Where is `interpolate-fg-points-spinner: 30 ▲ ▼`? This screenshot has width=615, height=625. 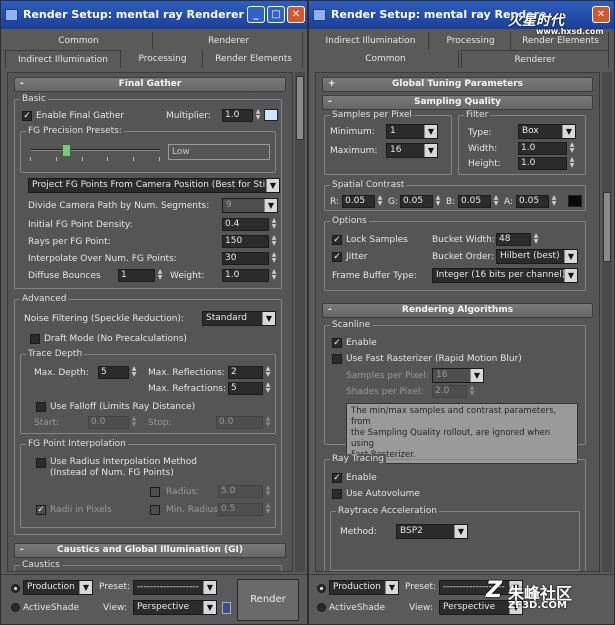 interpolate-fg-points-spinner: 30 ▲ ▼ is located at coordinates (250, 258).